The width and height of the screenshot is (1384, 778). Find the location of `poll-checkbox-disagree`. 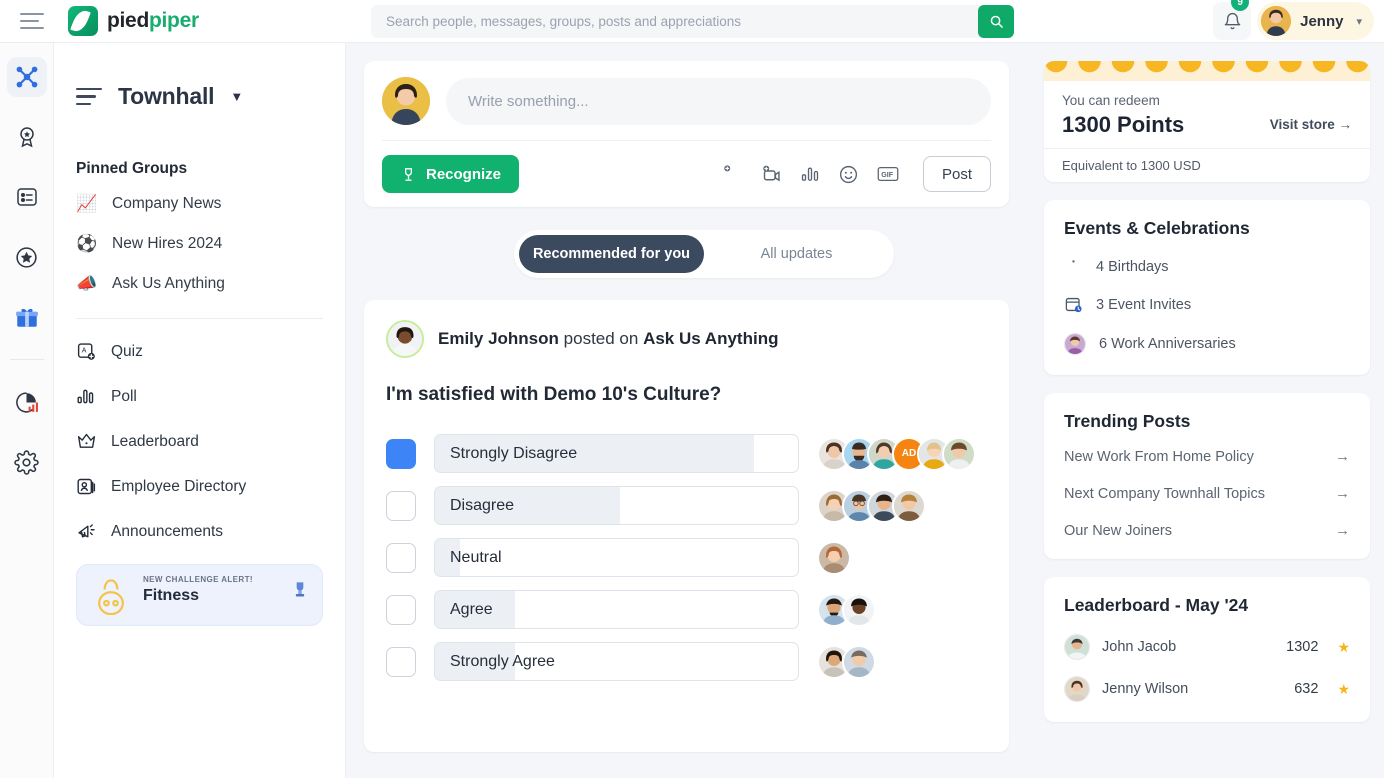

poll-checkbox-disagree is located at coordinates (401, 505).